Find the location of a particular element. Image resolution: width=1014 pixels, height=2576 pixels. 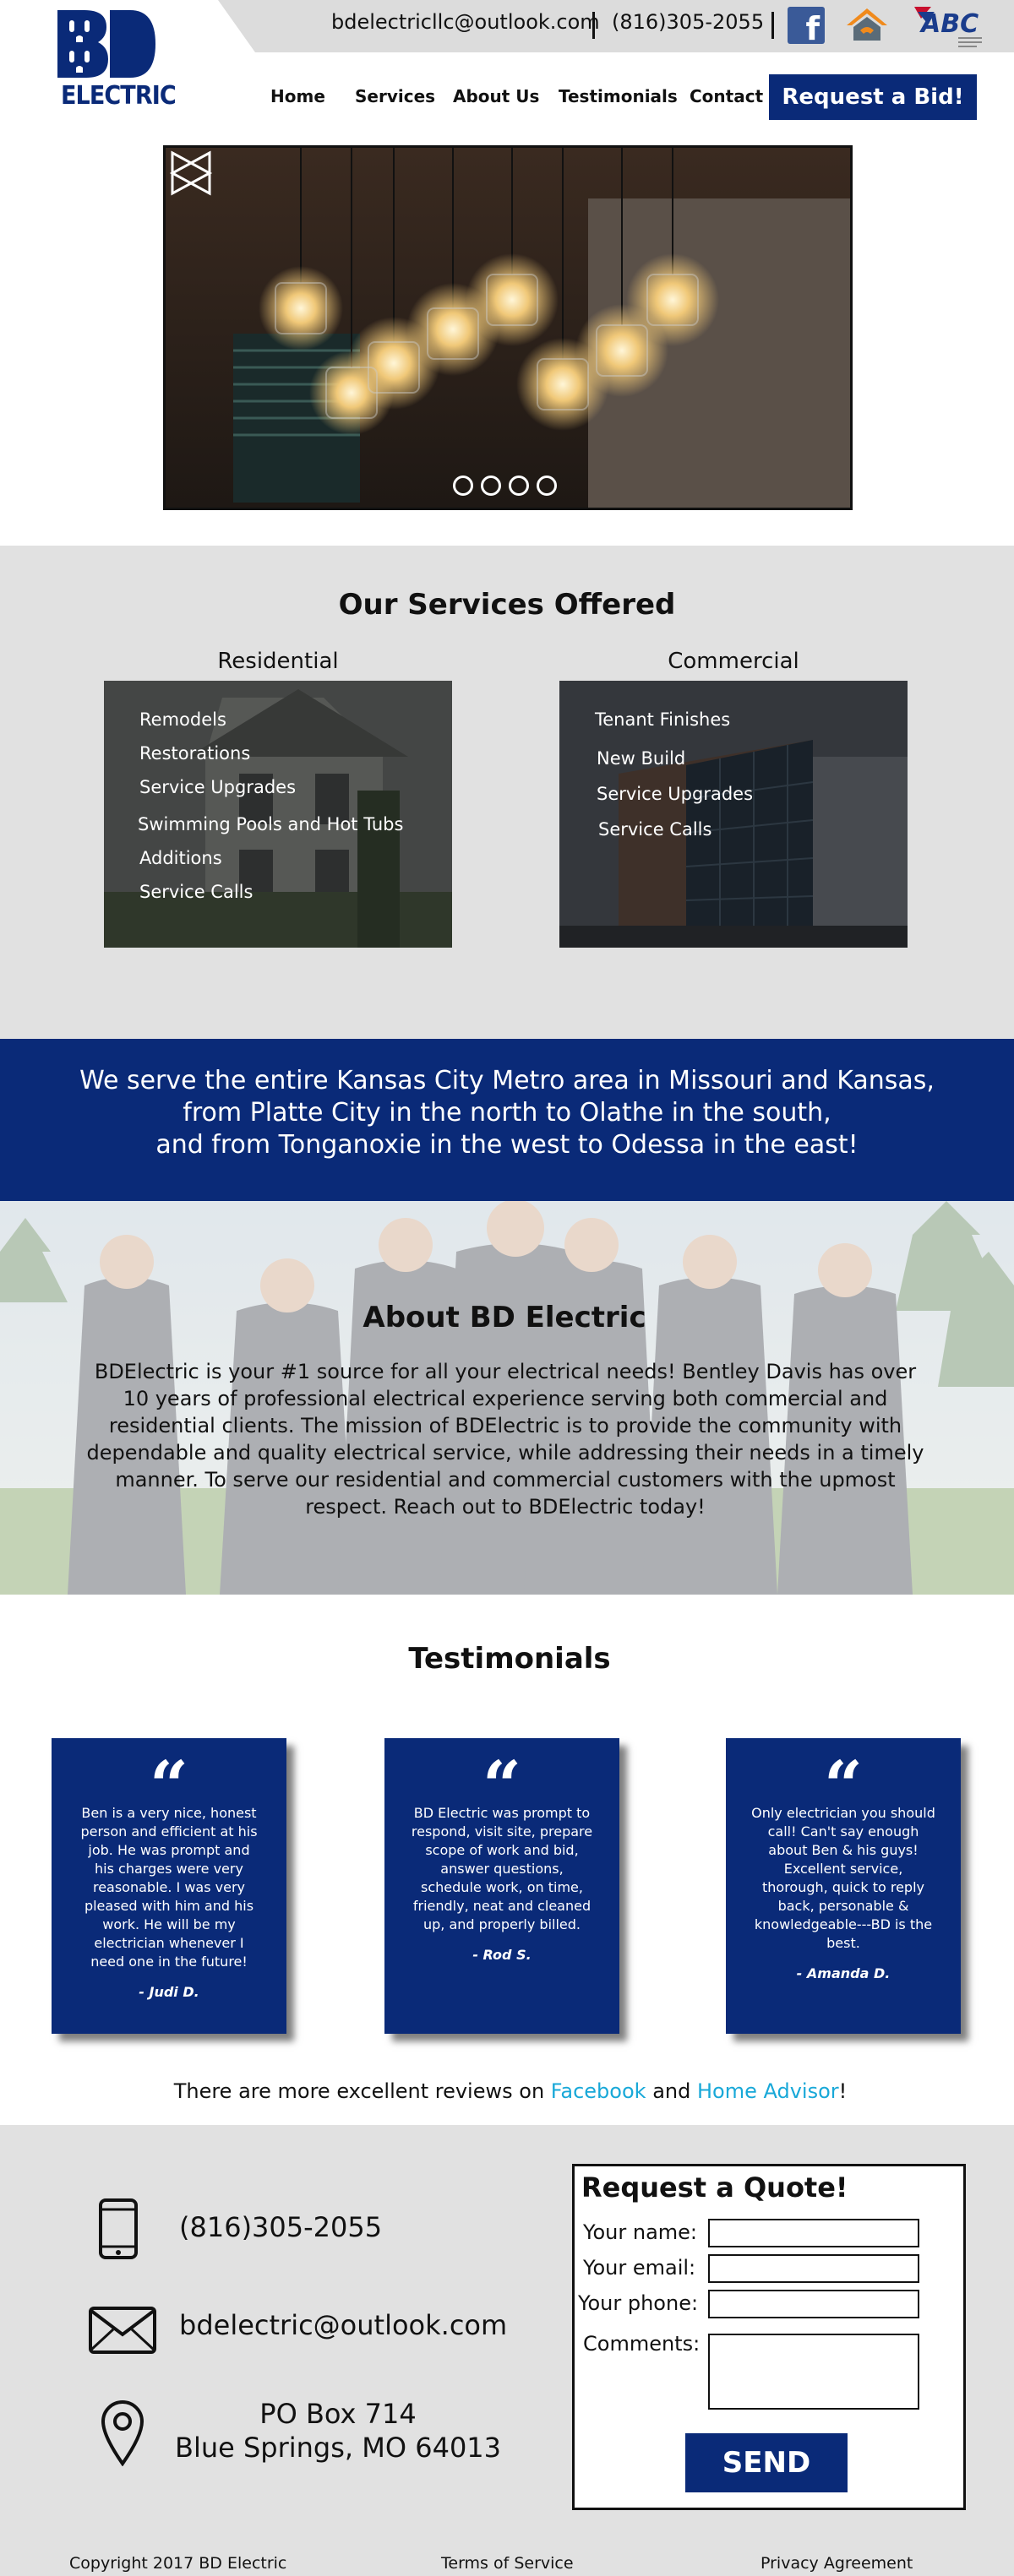

facebook-icon: f is located at coordinates (806, 25).